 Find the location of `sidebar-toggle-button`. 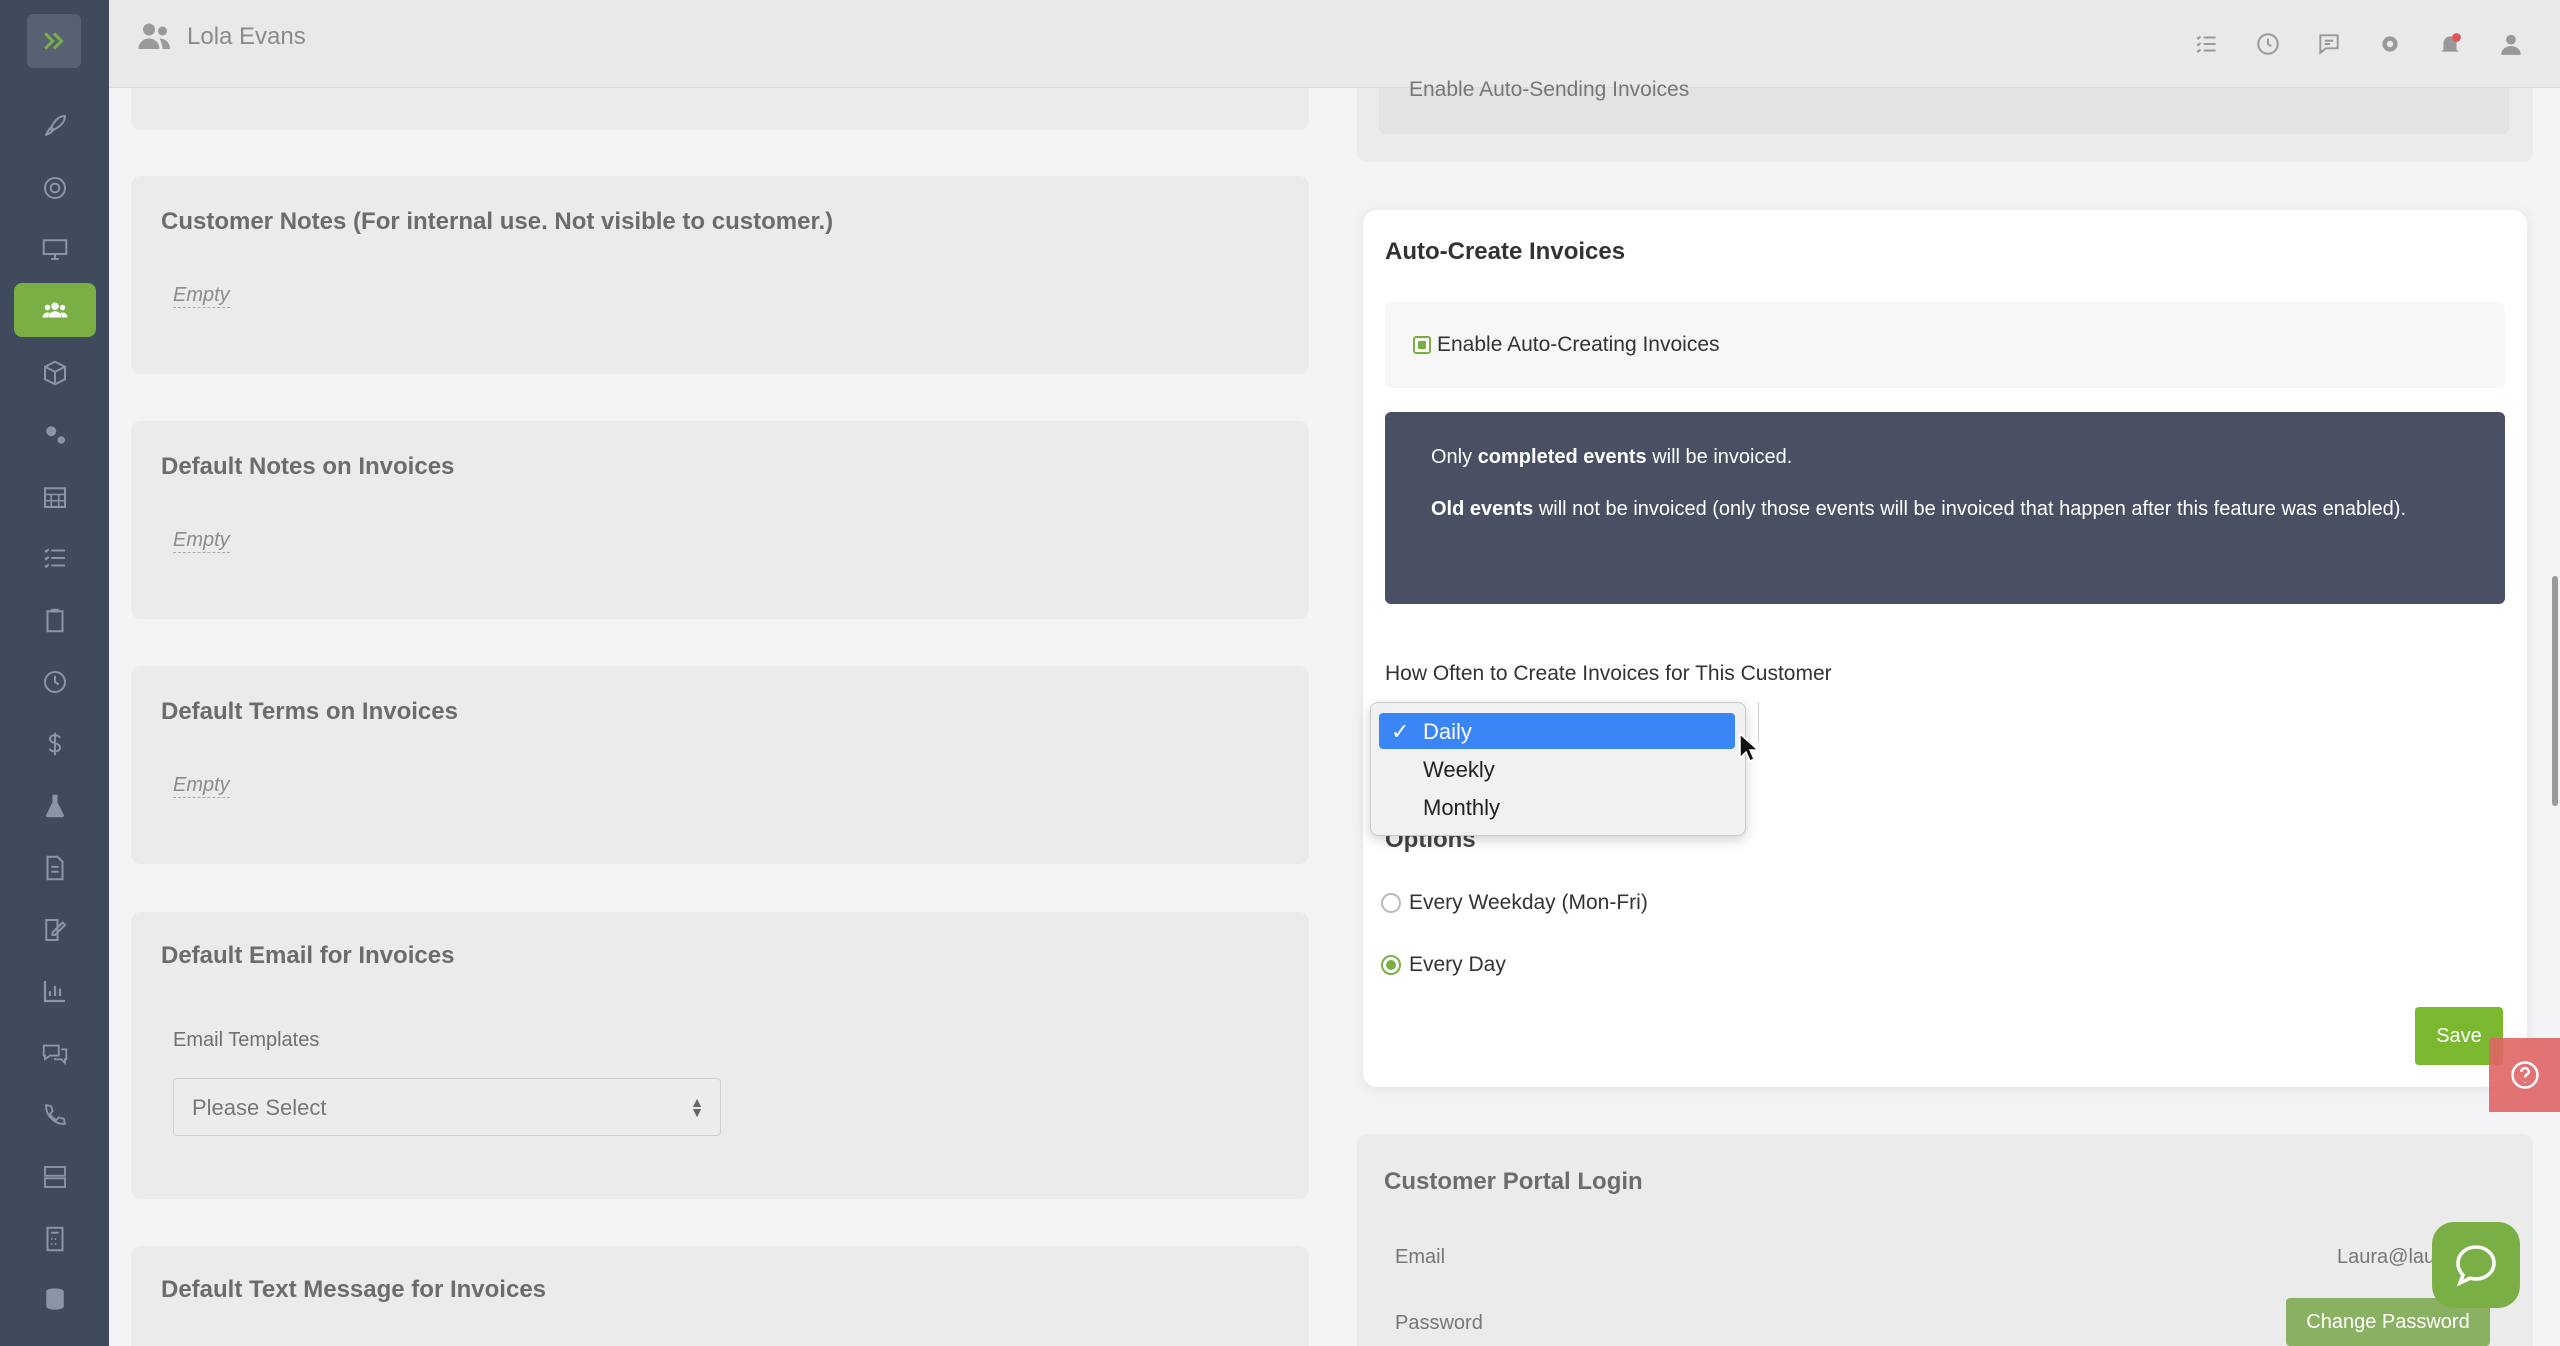

sidebar-toggle-button is located at coordinates (54, 41).